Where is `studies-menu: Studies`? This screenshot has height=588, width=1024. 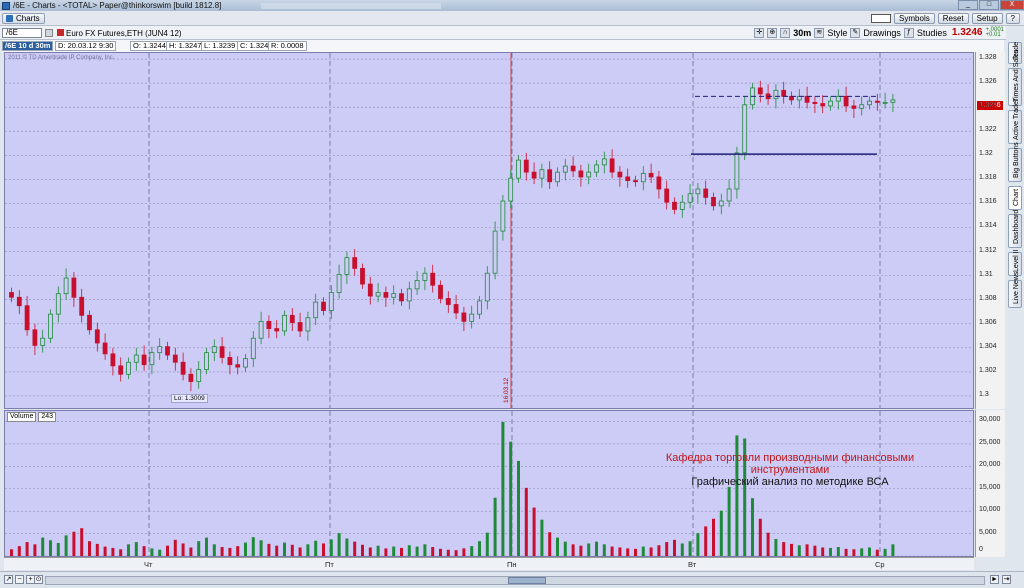 studies-menu: Studies is located at coordinates (932, 33).